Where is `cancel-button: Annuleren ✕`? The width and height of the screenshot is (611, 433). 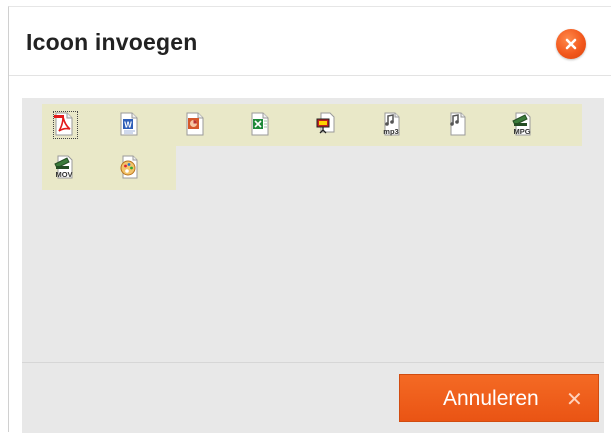
cancel-button: Annuleren ✕ is located at coordinates (499, 398).